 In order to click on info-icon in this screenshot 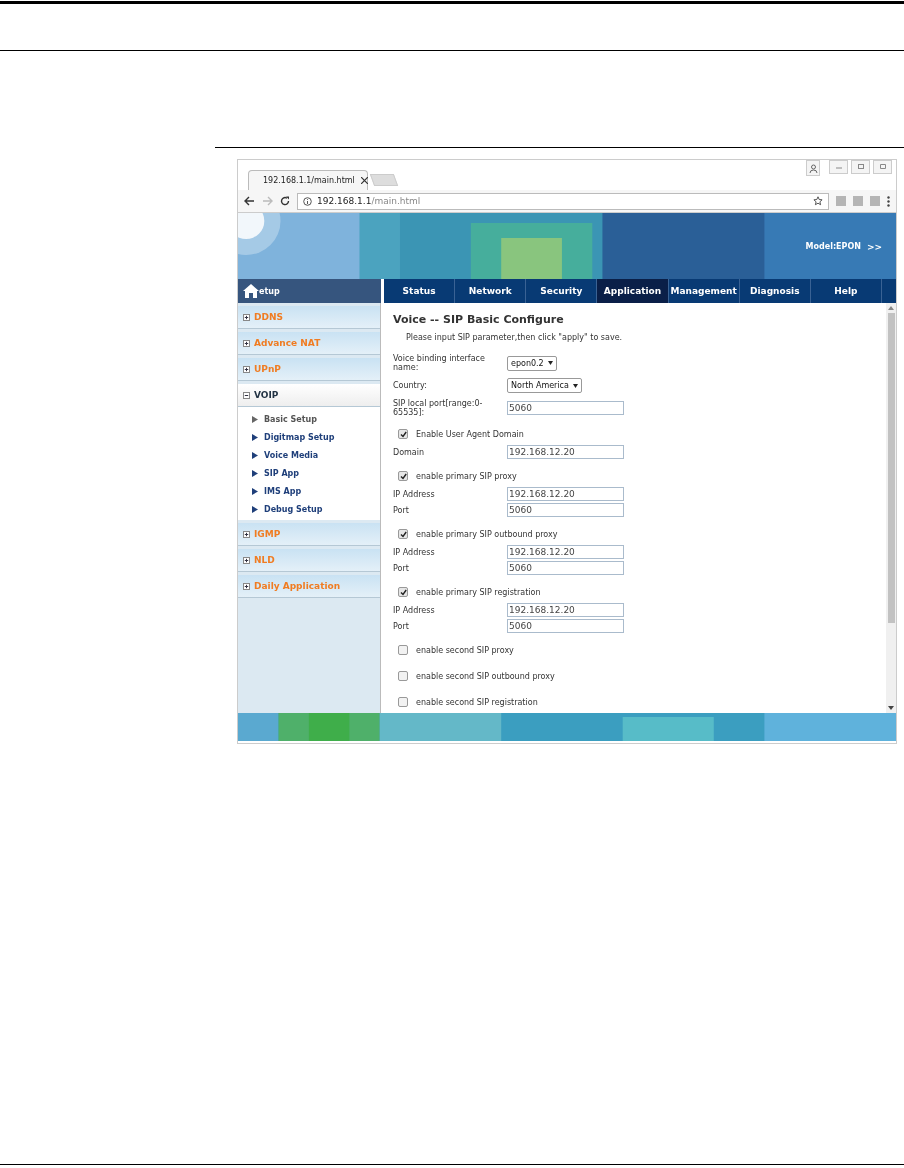, I will do `click(307, 201)`.